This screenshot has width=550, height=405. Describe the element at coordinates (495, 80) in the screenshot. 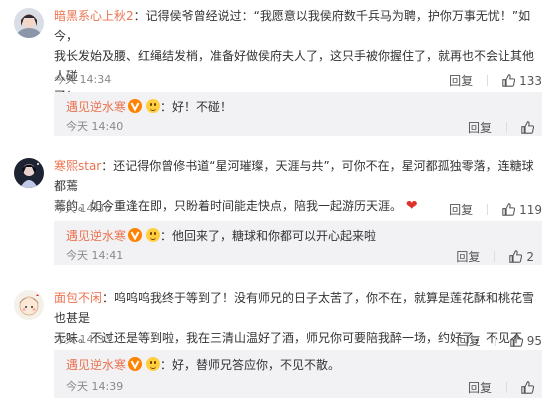

I see `comment-actions: 回复 133` at that location.